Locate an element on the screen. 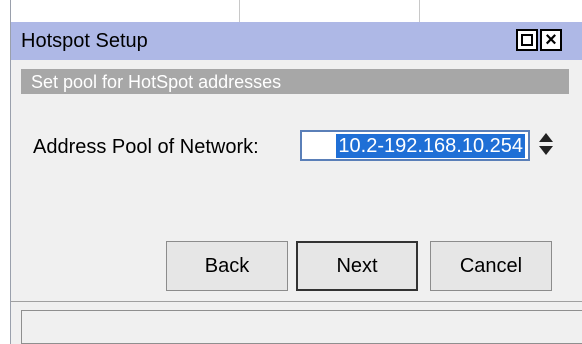 The width and height of the screenshot is (582, 344). section-header: Set pool for HotSpot addresses is located at coordinates (295, 81).